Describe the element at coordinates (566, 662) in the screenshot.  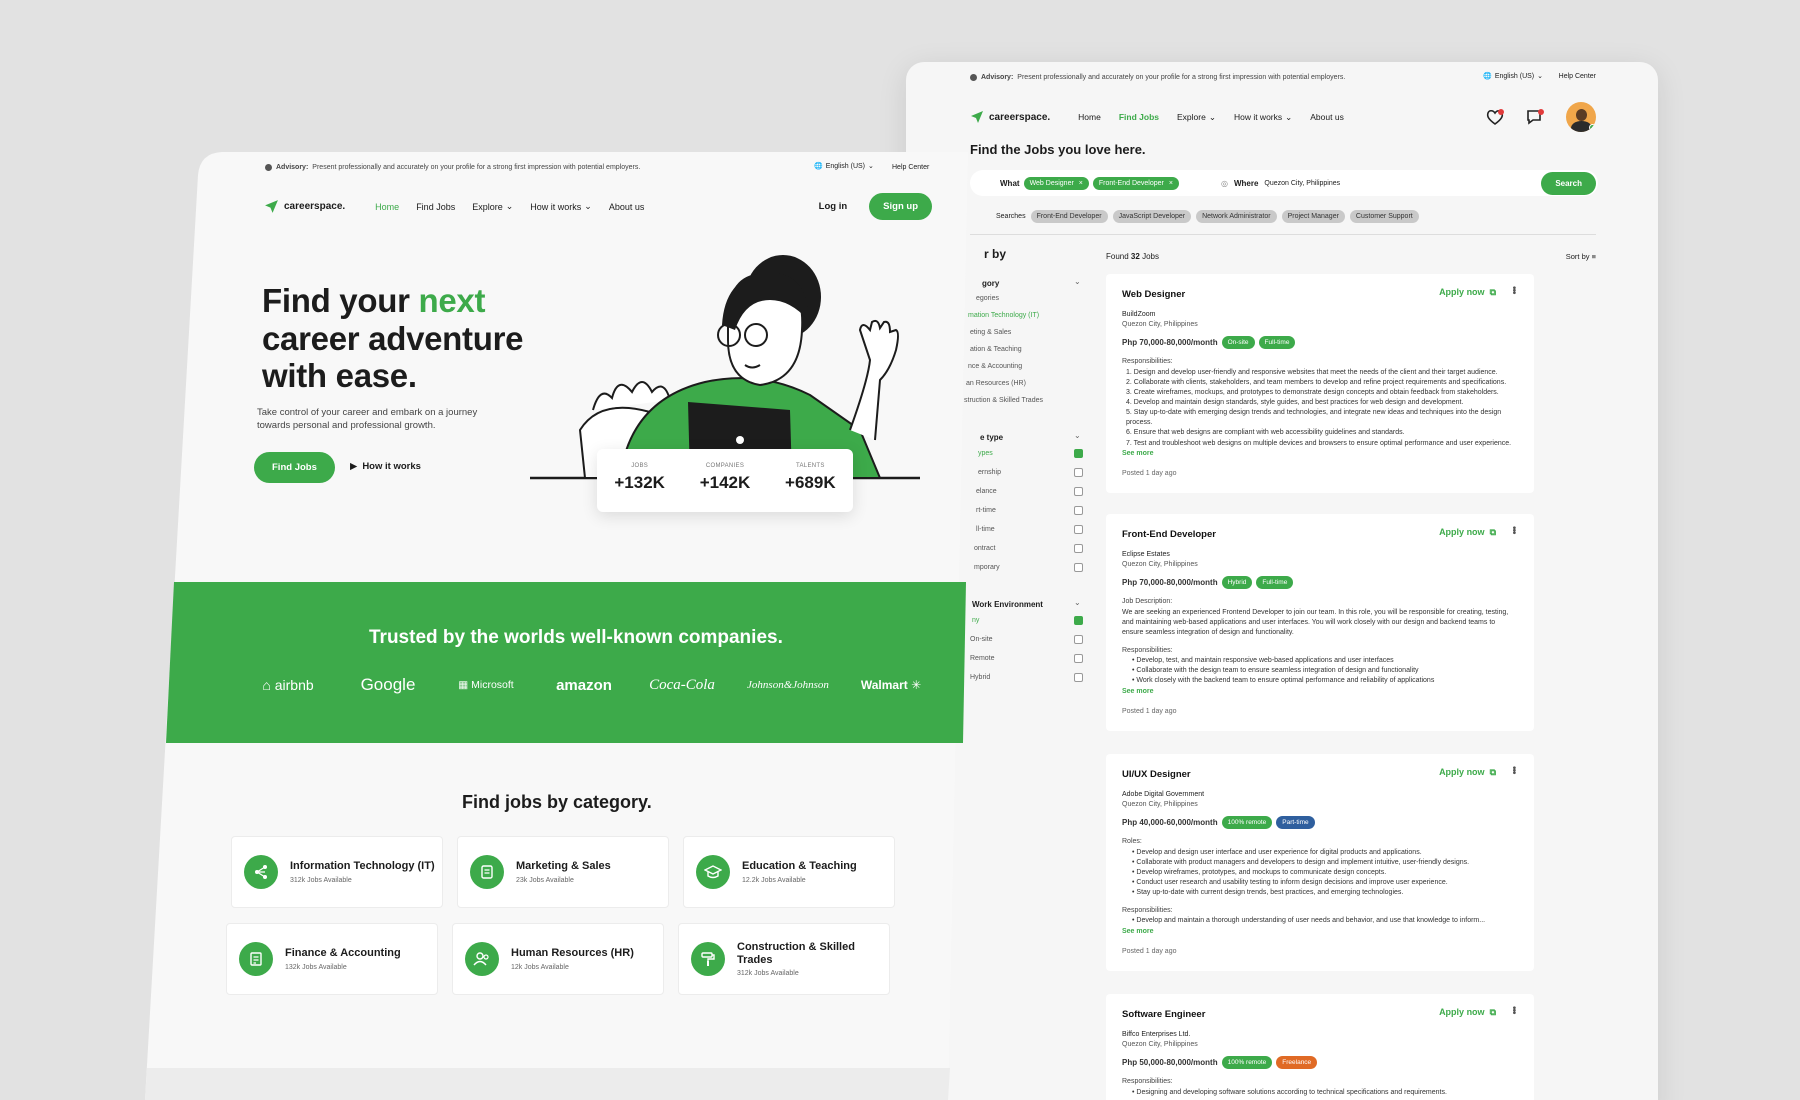
I see `trusted-band` at that location.